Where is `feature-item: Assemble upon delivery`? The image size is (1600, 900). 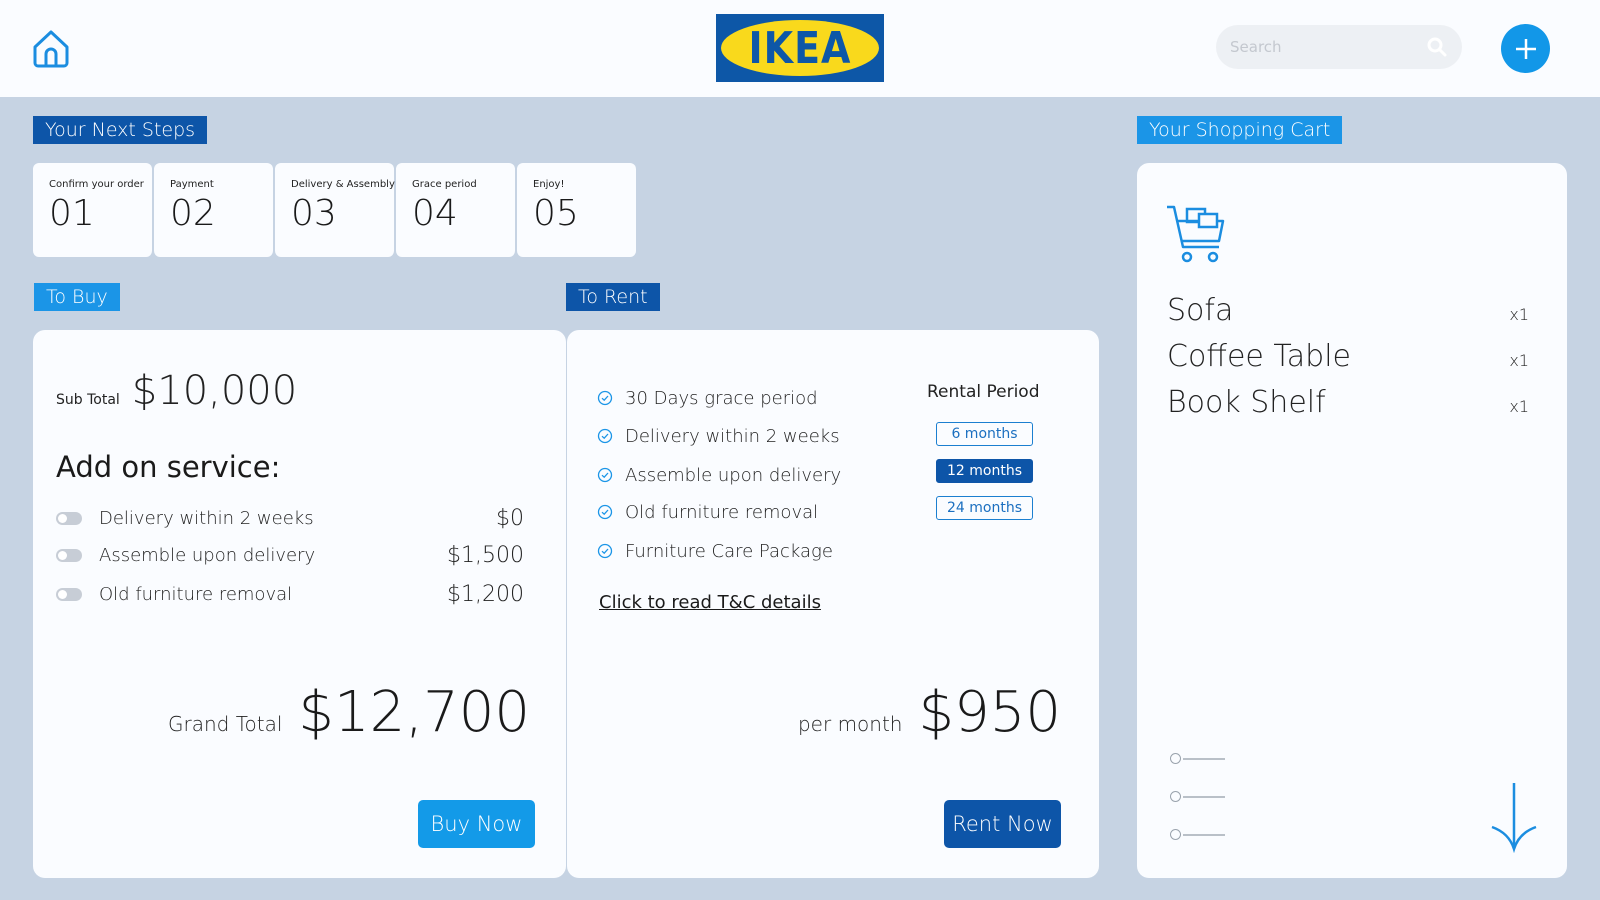 feature-item: Assemble upon delivery is located at coordinates (719, 475).